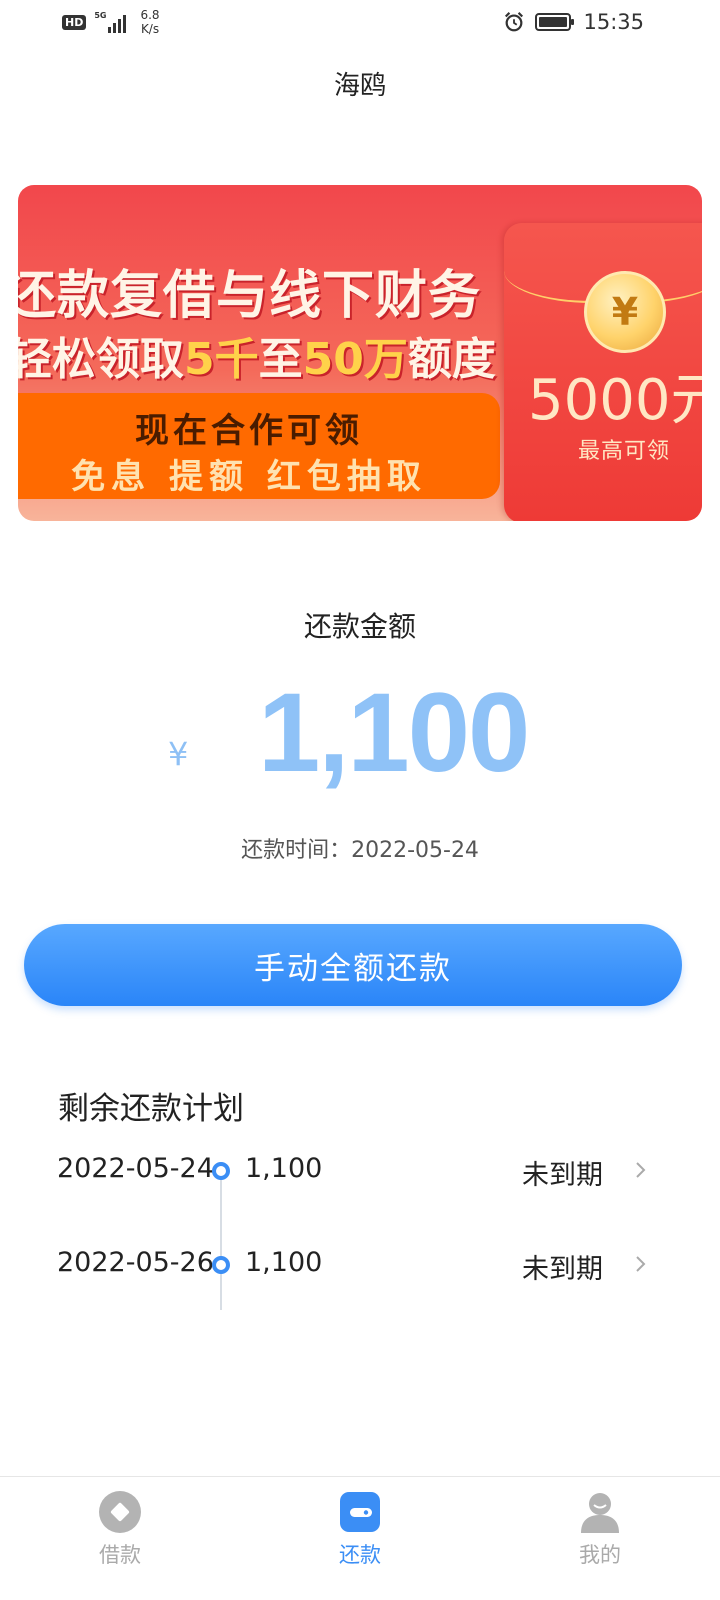 The height and width of the screenshot is (1600, 720). I want to click on wallet-icon, so click(360, 1512).